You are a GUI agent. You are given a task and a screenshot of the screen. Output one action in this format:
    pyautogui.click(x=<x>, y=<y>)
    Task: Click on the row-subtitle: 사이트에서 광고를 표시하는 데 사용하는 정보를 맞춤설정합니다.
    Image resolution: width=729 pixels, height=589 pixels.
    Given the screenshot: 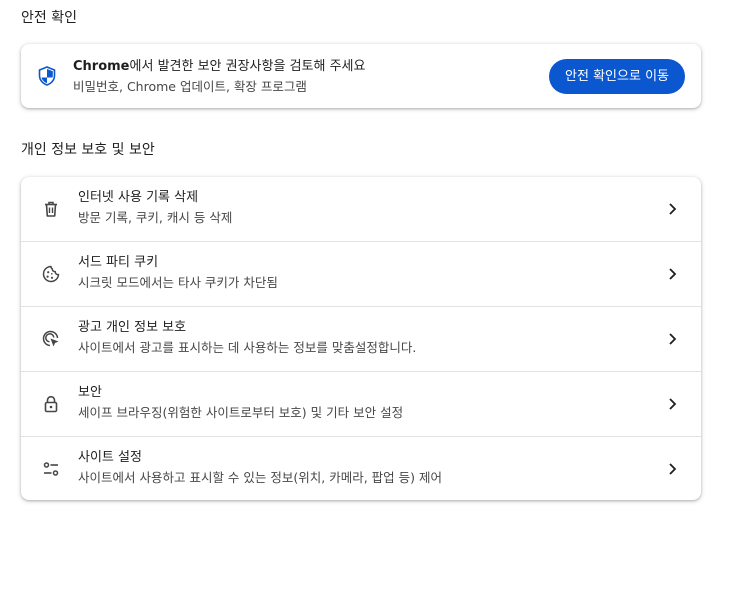 What is the action you would take?
    pyautogui.click(x=247, y=347)
    